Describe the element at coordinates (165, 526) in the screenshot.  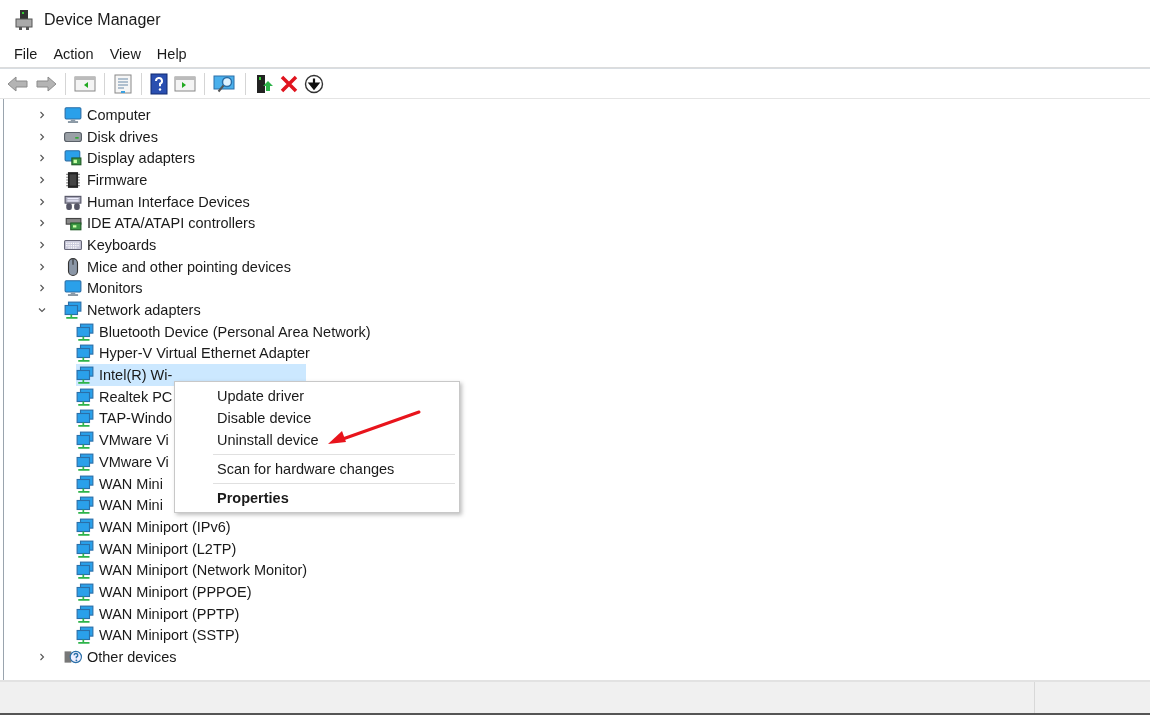
I see `tree-item-label: WAN Miniport (IPv6)` at that location.